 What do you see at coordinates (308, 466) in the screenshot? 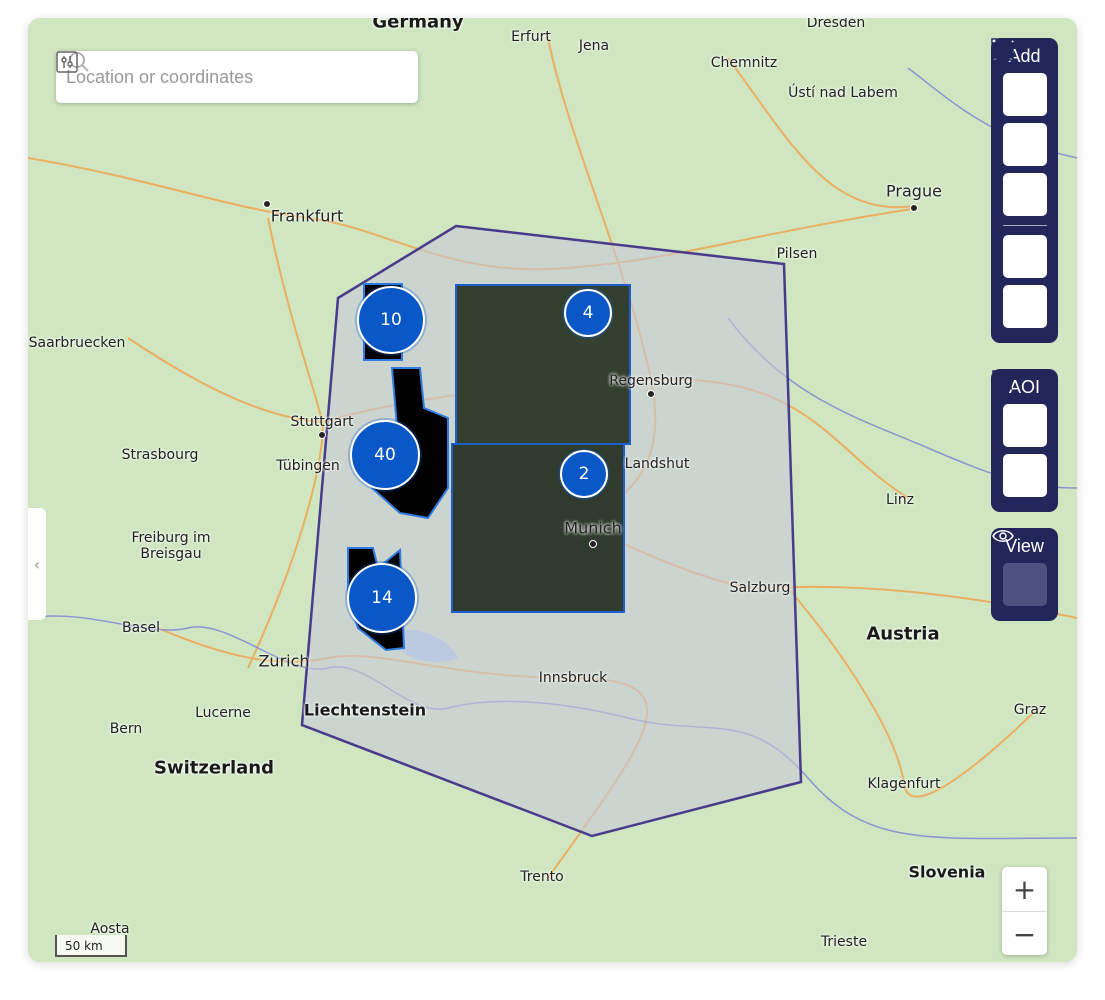
I see `city-label: Tübingen` at bounding box center [308, 466].